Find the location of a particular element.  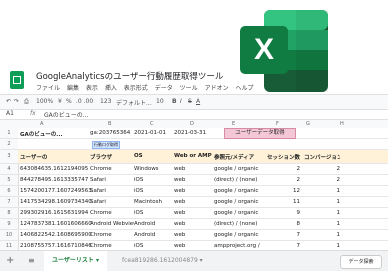

row-number: 7 is located at coordinates (9, 202).